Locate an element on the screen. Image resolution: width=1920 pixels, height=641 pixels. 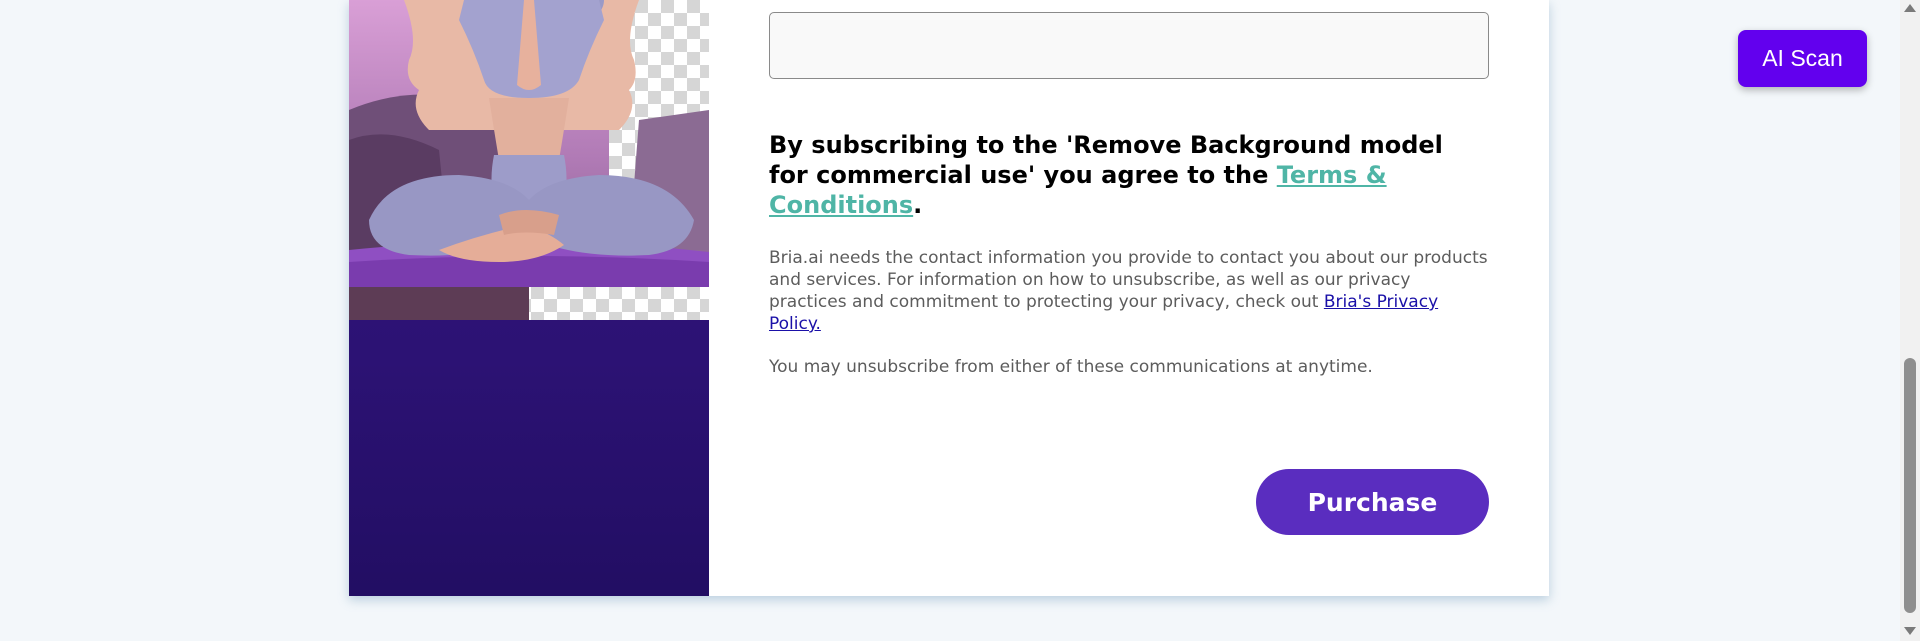
agreement-suffix: . is located at coordinates (918, 205).